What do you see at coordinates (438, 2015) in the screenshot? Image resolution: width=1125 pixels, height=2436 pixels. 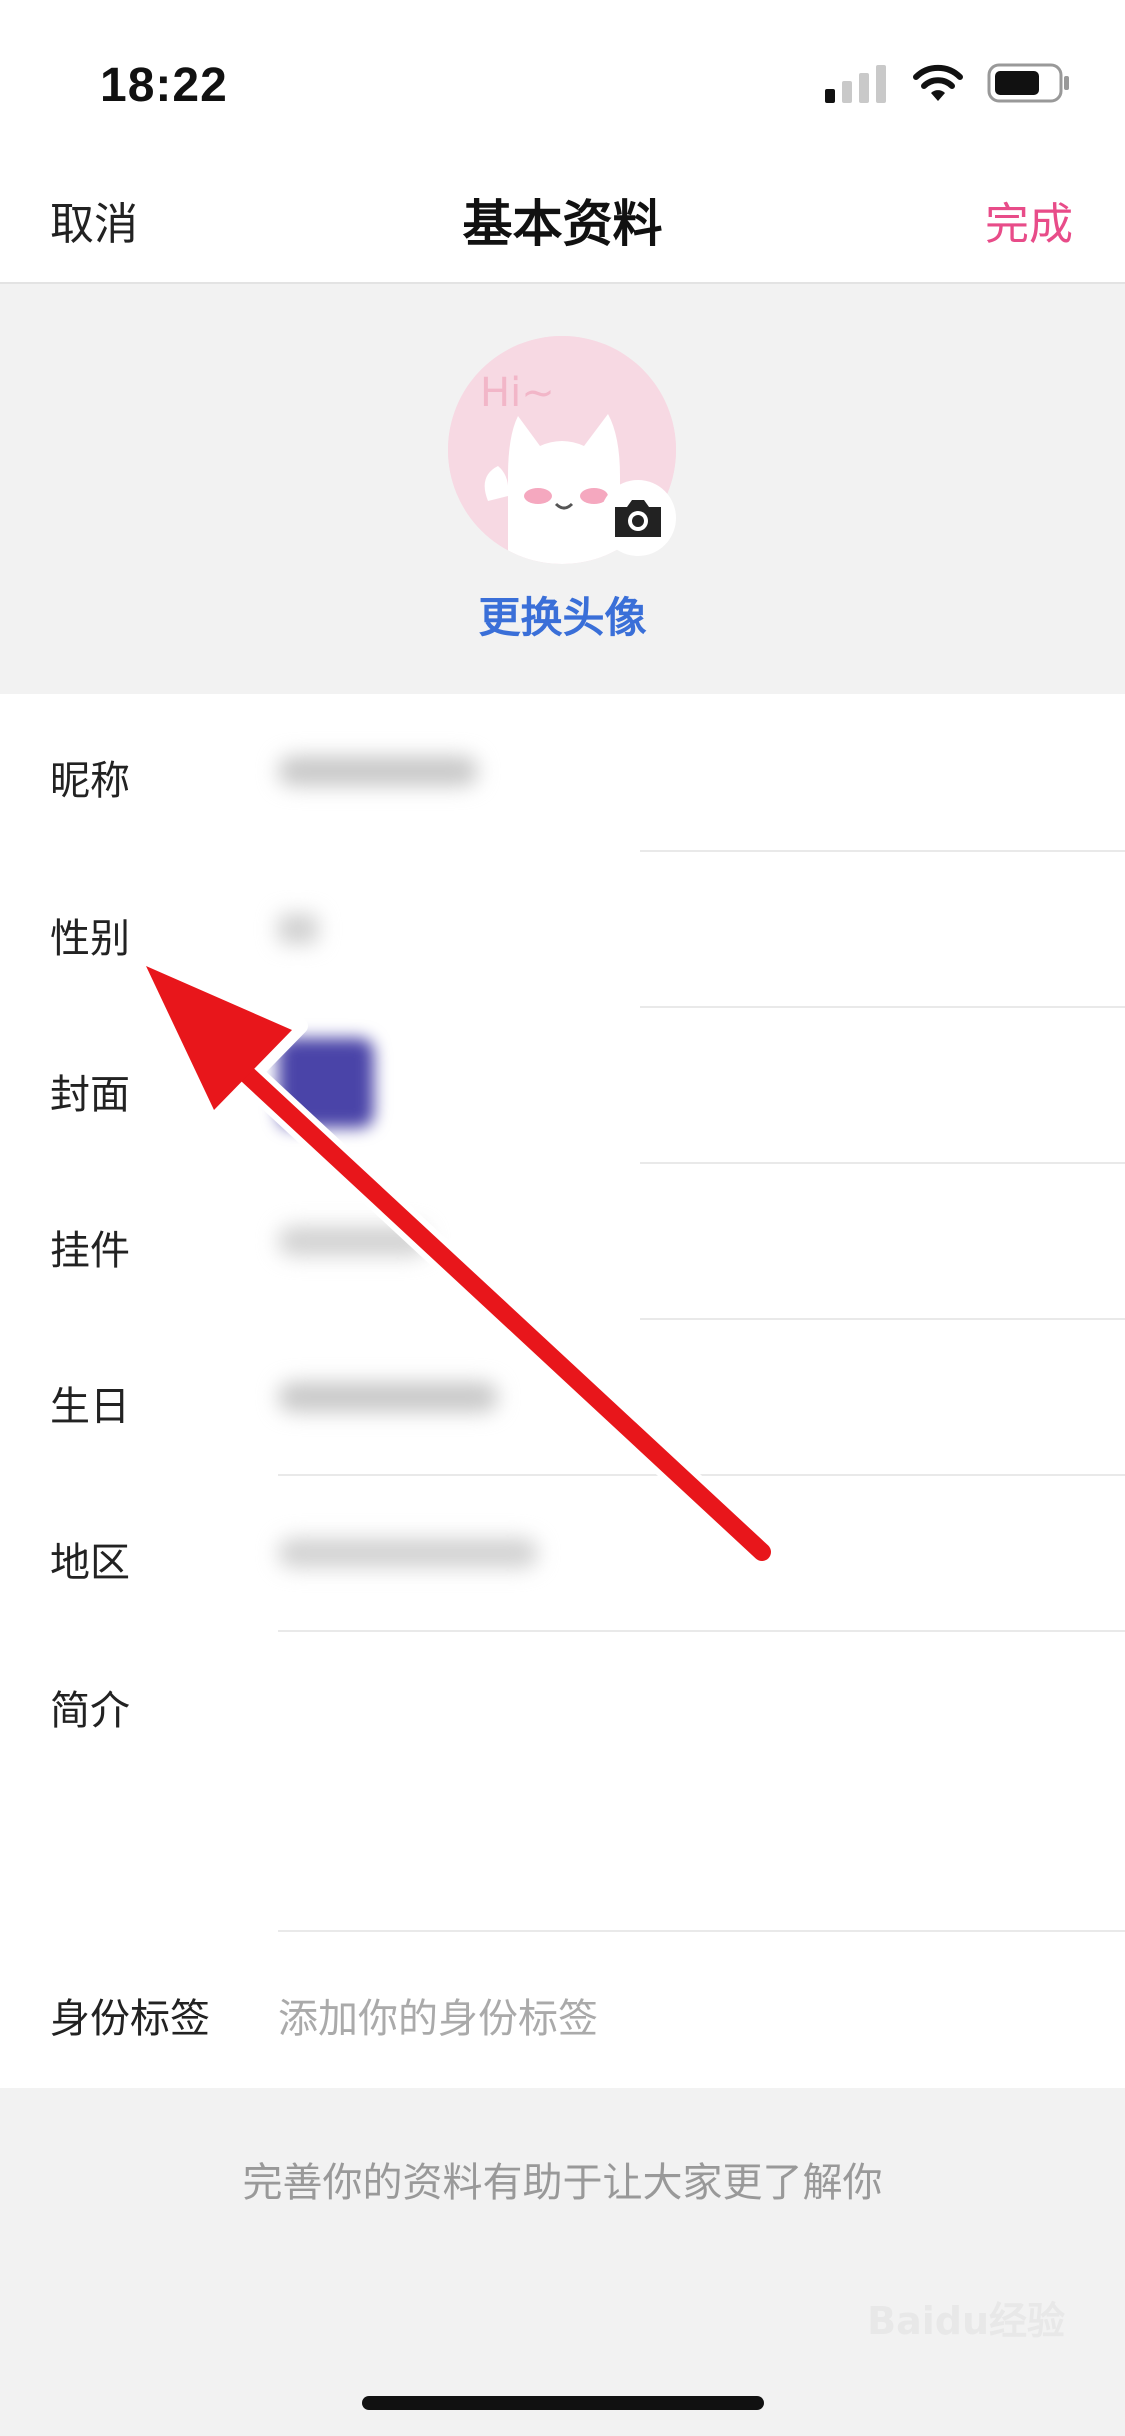 I see `identity-tag-input: 添加你的身份标签` at bounding box center [438, 2015].